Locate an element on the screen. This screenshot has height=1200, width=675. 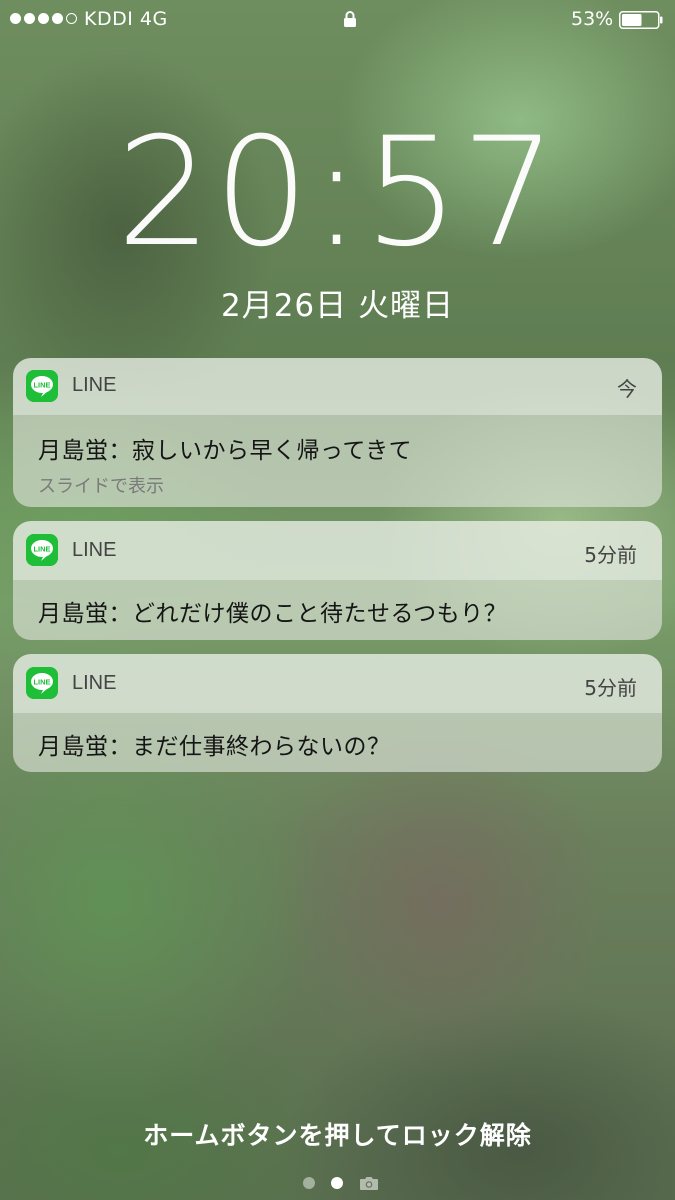
carrier-label: KDDI 4G is located at coordinates (126, 19).